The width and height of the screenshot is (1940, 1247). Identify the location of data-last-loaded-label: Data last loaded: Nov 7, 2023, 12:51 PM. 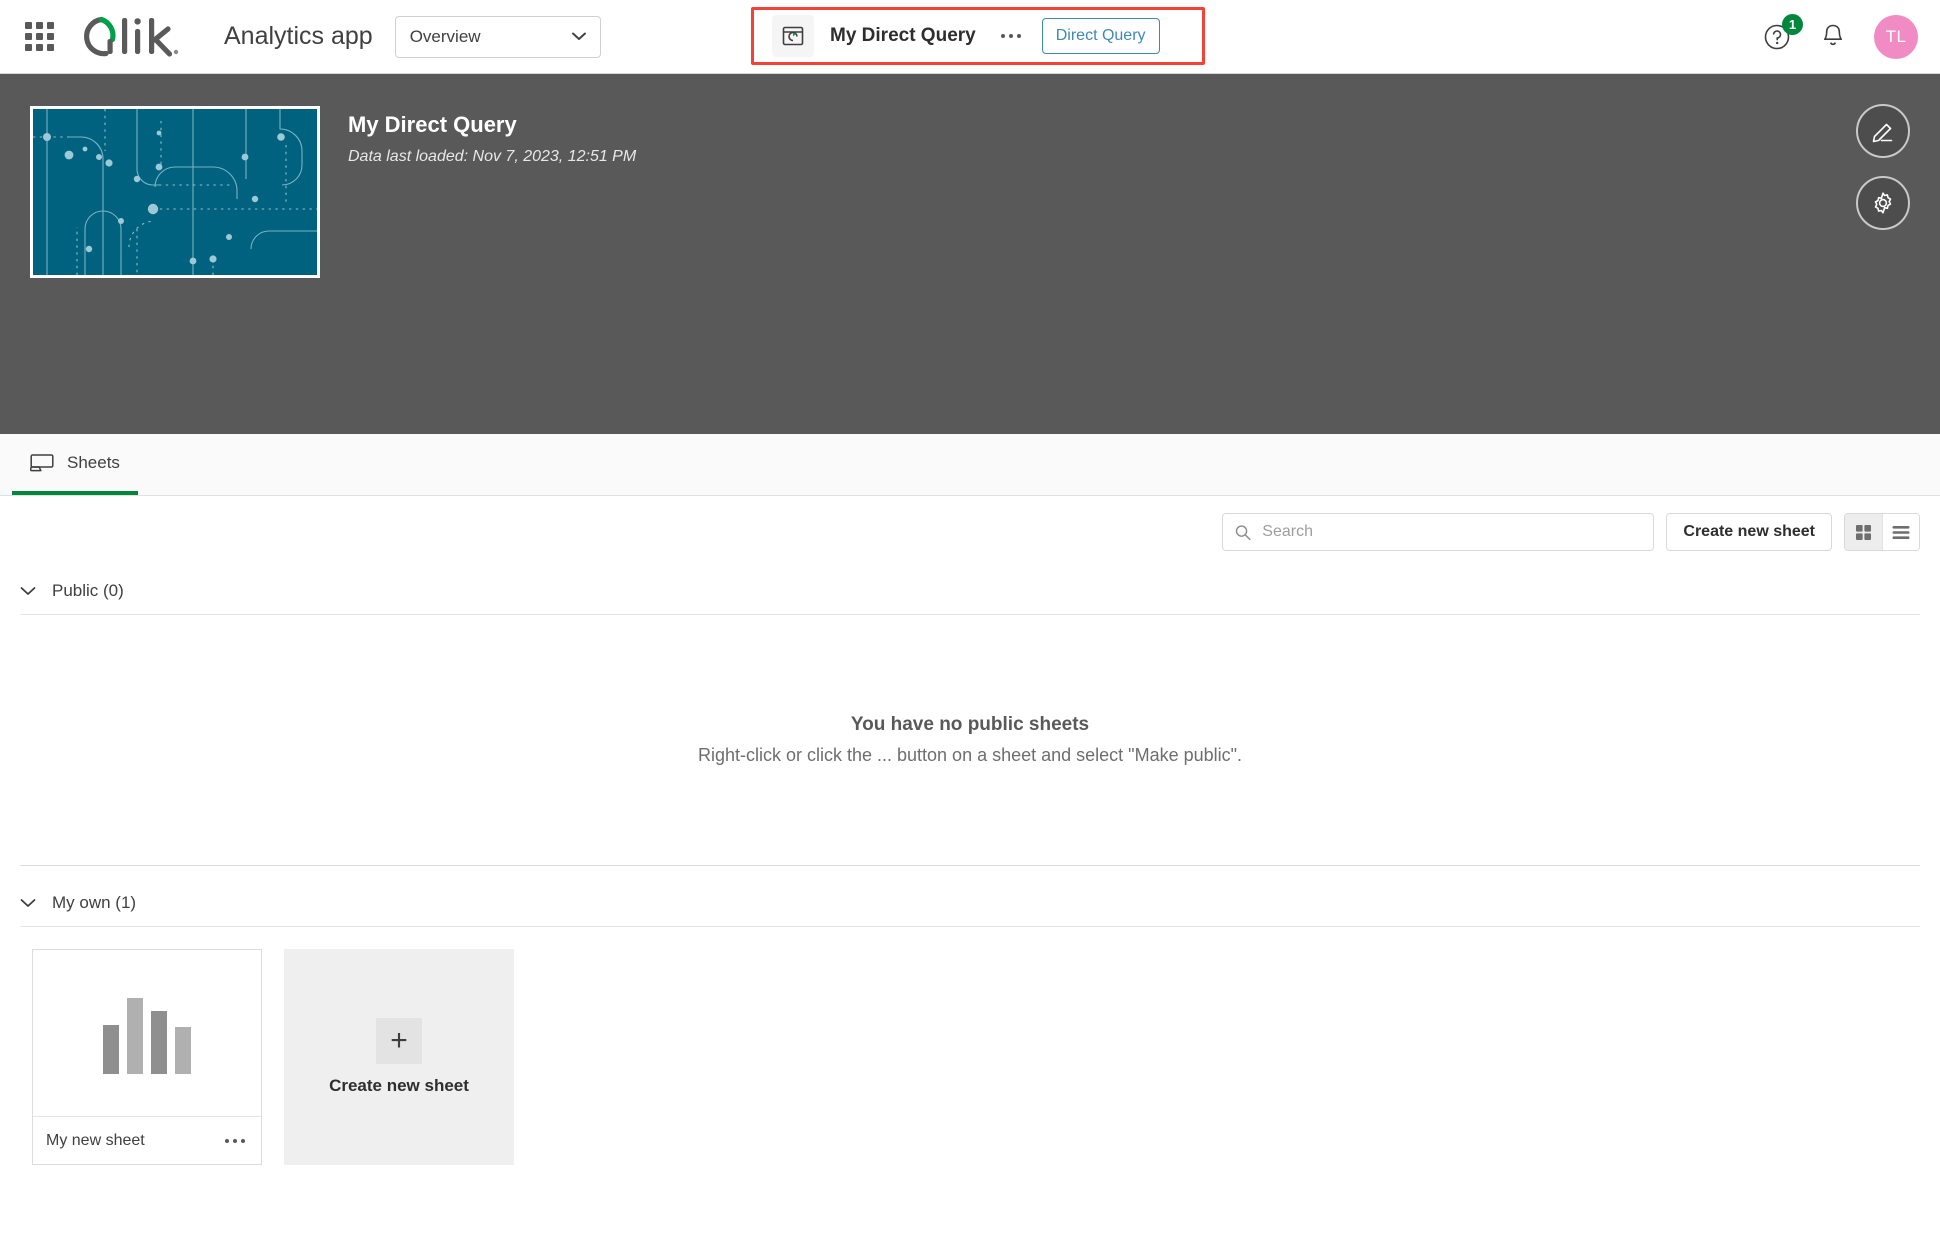
(492, 156).